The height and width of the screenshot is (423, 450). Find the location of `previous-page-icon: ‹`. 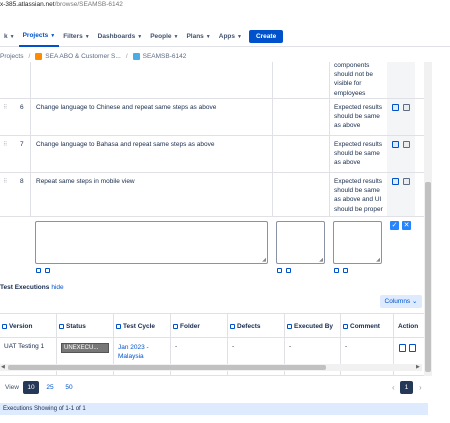

previous-page-icon: ‹ is located at coordinates (393, 387).